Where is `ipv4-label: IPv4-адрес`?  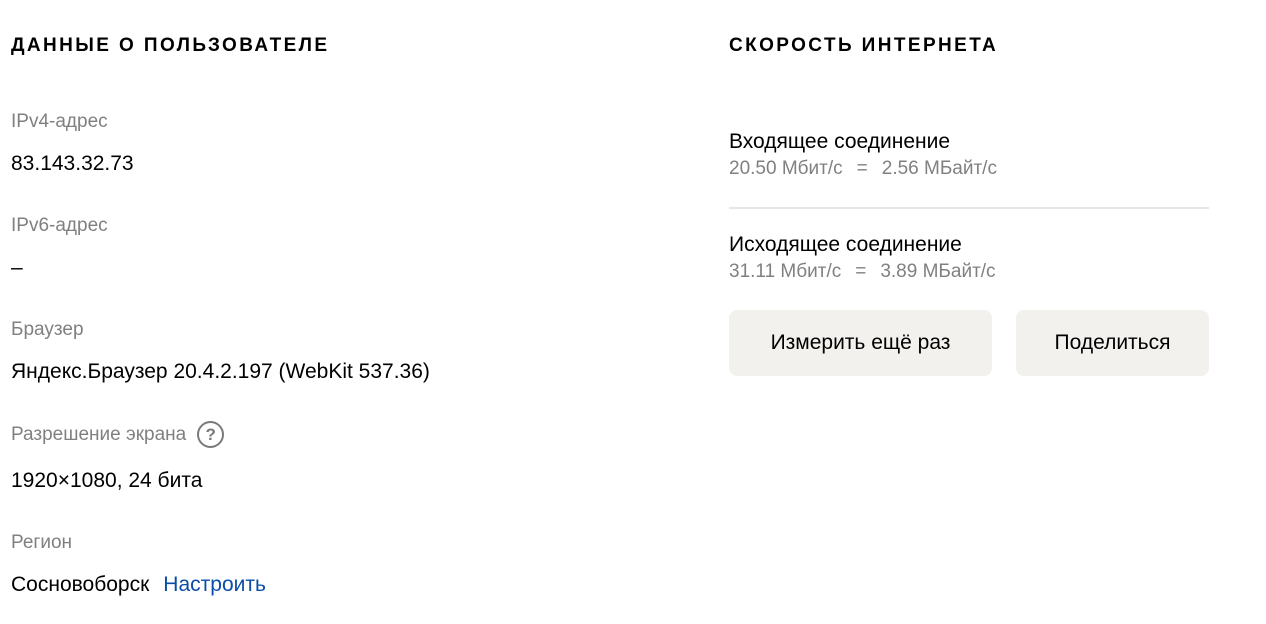
ipv4-label: IPv4-адрес is located at coordinates (59, 121).